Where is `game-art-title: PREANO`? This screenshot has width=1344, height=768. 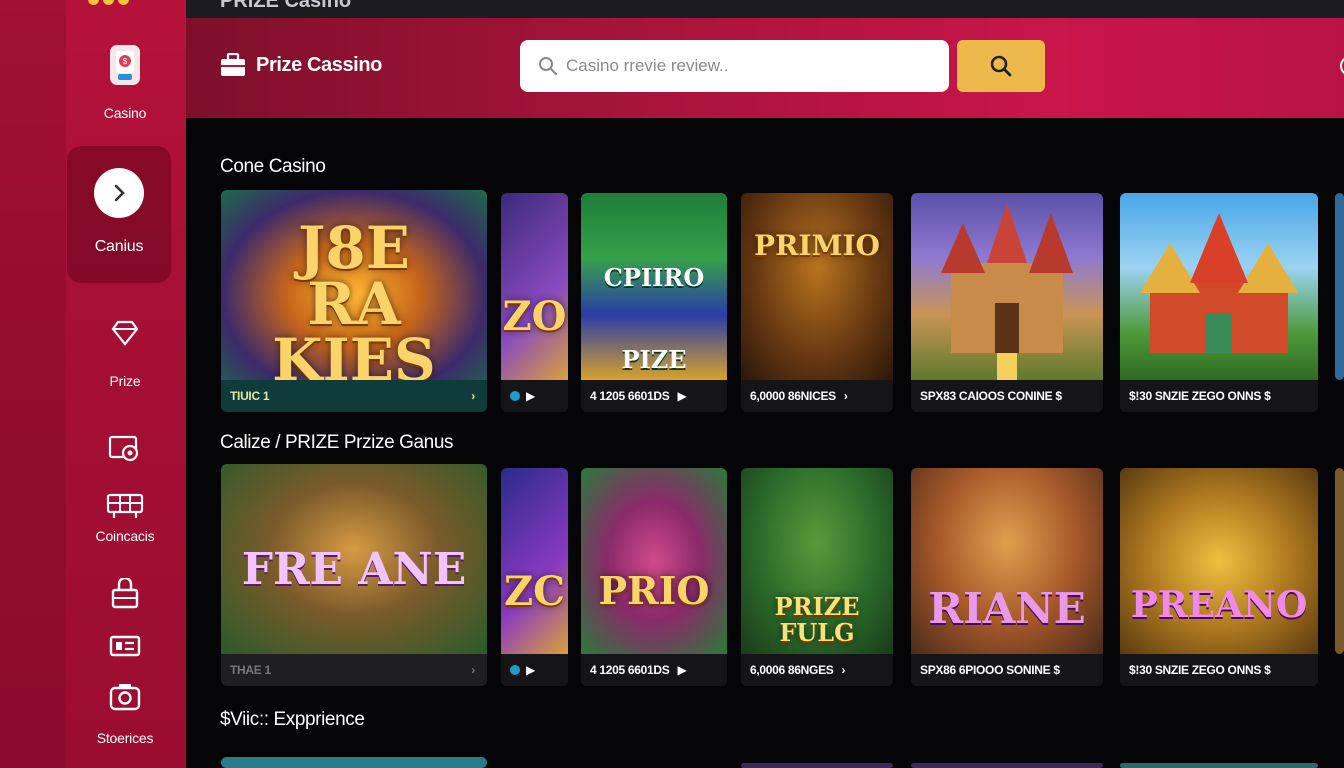 game-art-title: PREANO is located at coordinates (1219, 605).